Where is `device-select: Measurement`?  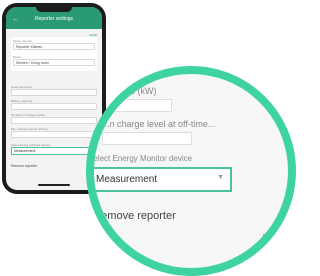 device-select: Measurement is located at coordinates (54, 151).